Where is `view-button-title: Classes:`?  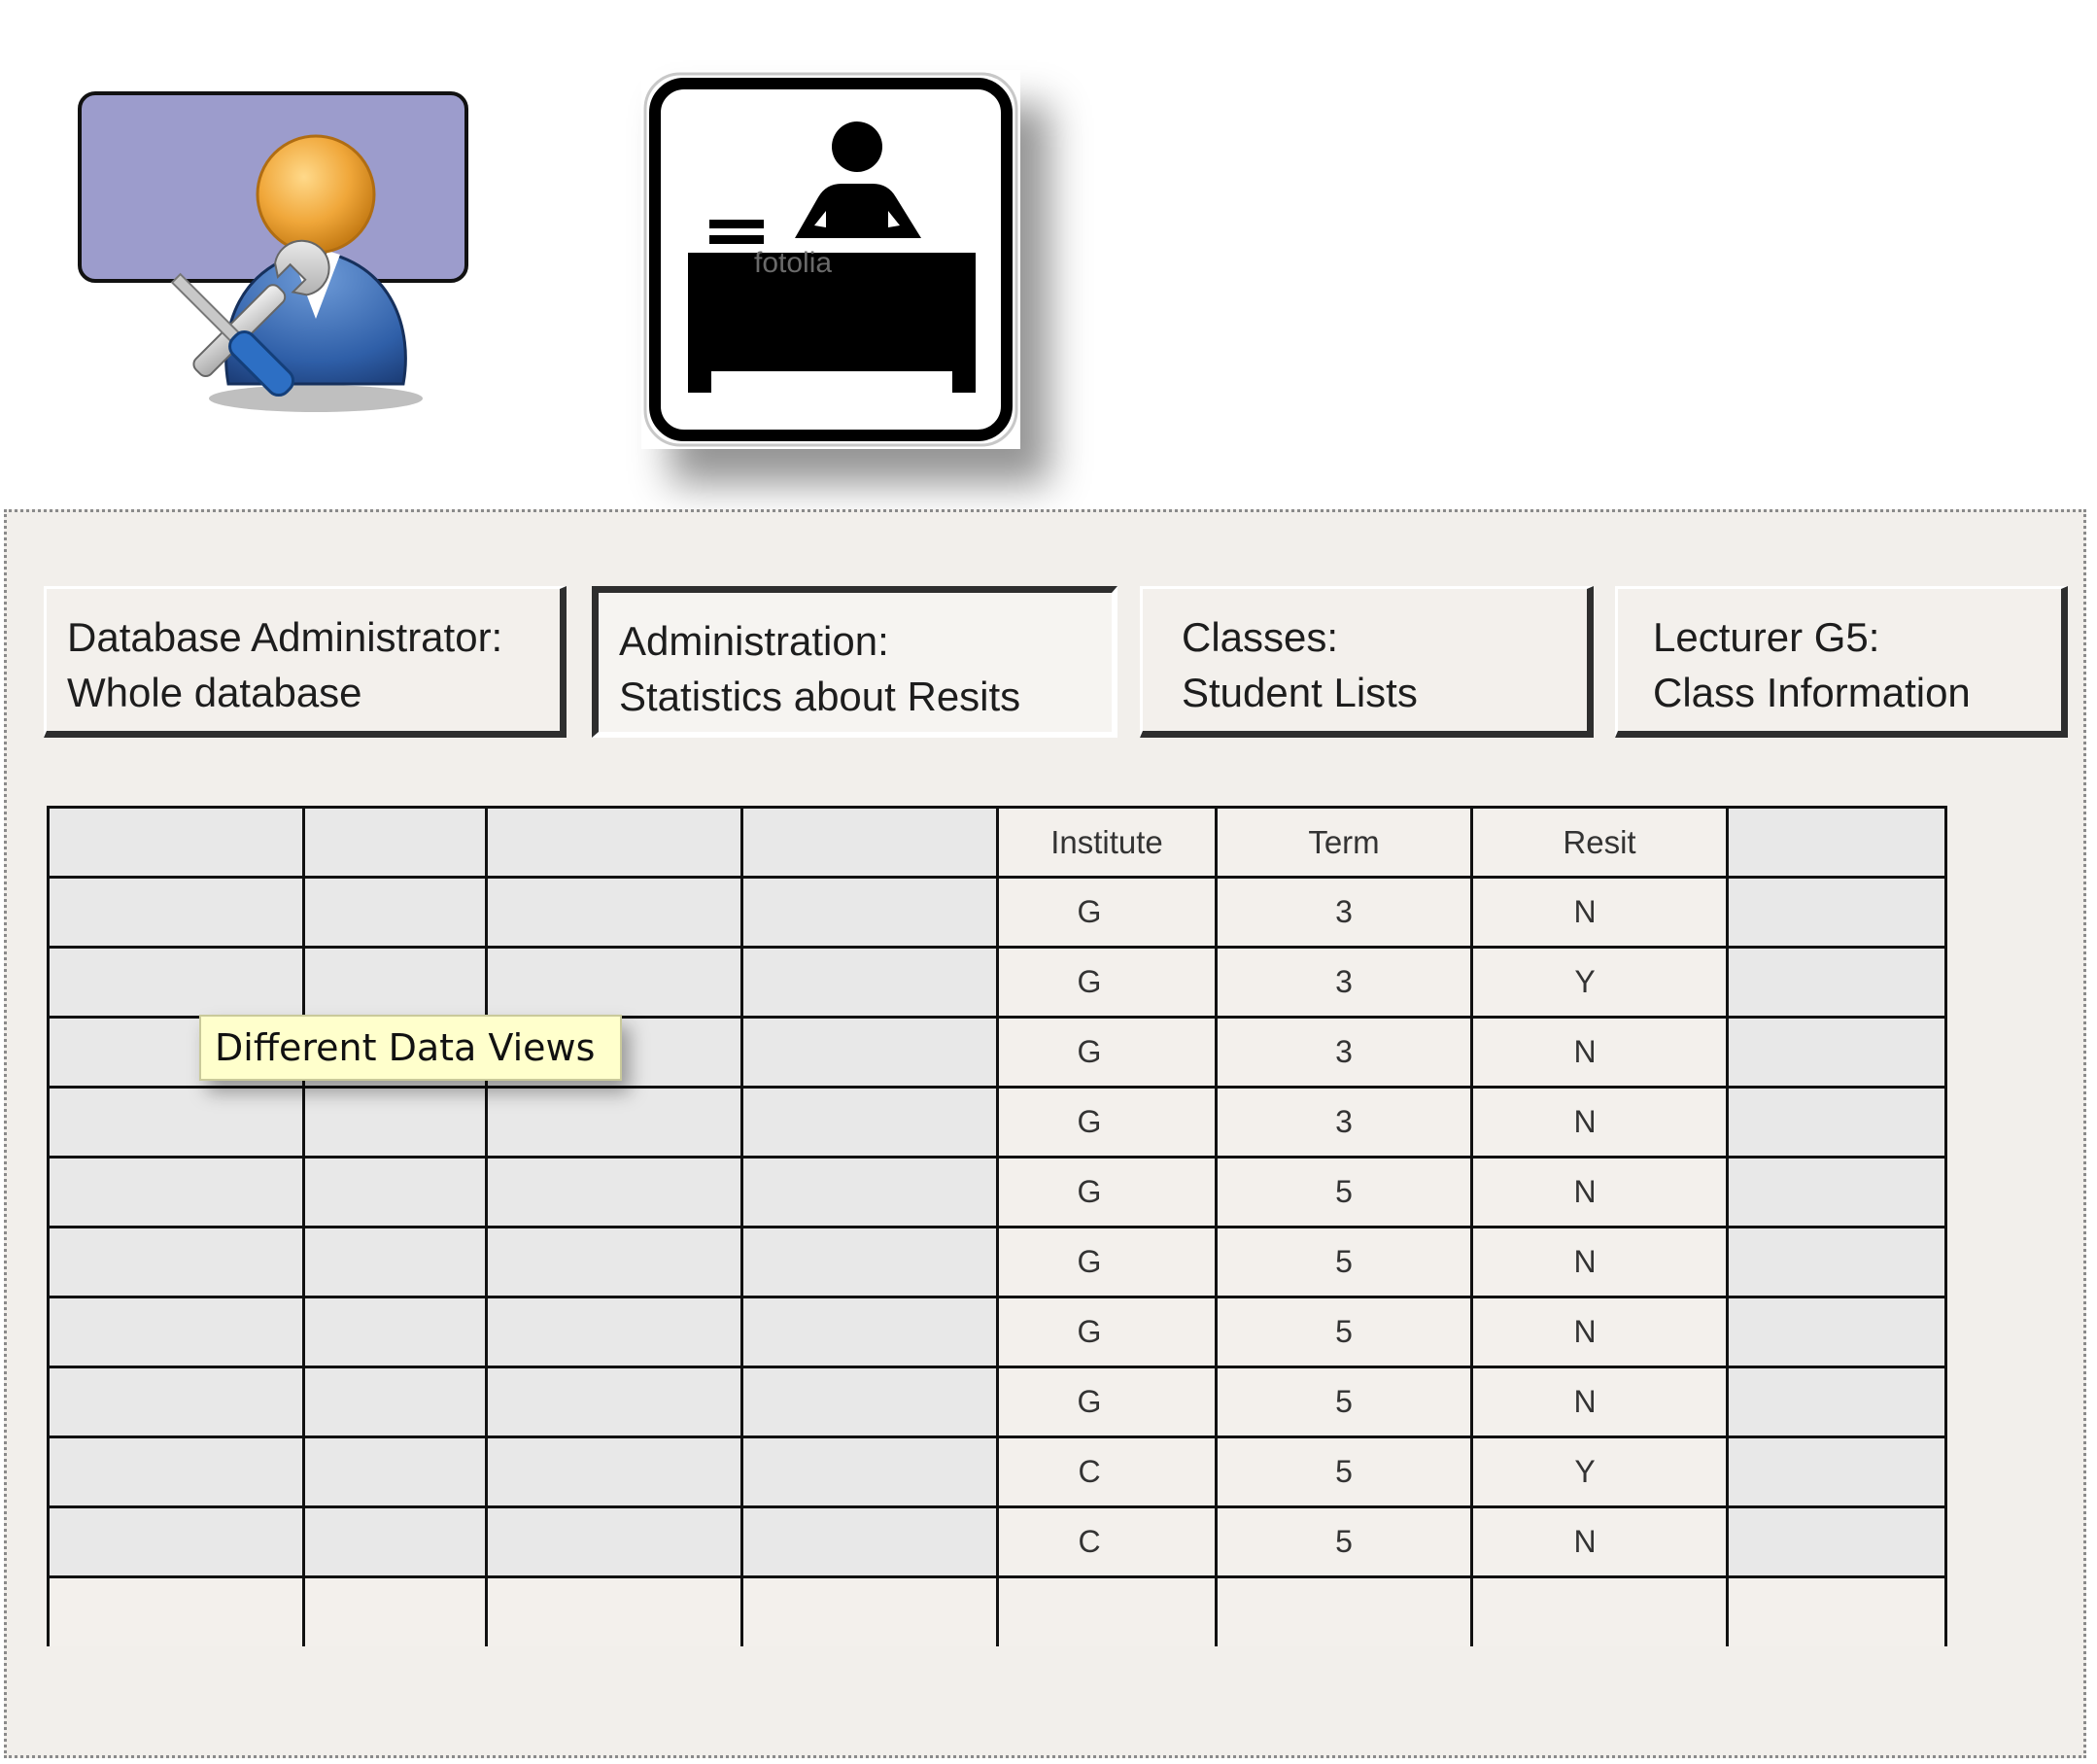
view-button-title: Classes: is located at coordinates (1260, 637).